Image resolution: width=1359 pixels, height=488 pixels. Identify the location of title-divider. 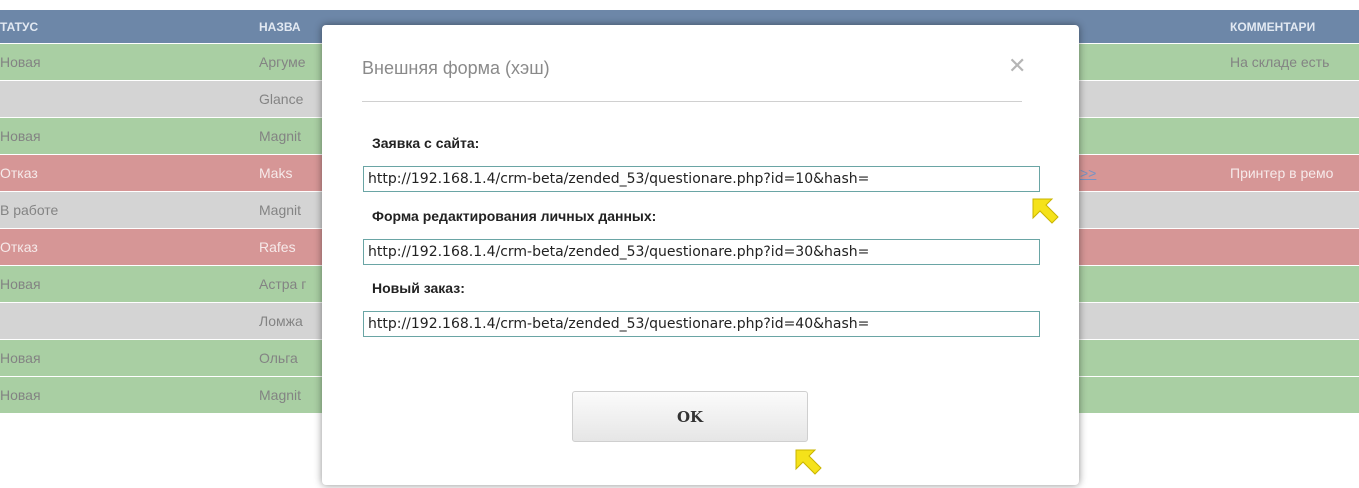
(692, 101).